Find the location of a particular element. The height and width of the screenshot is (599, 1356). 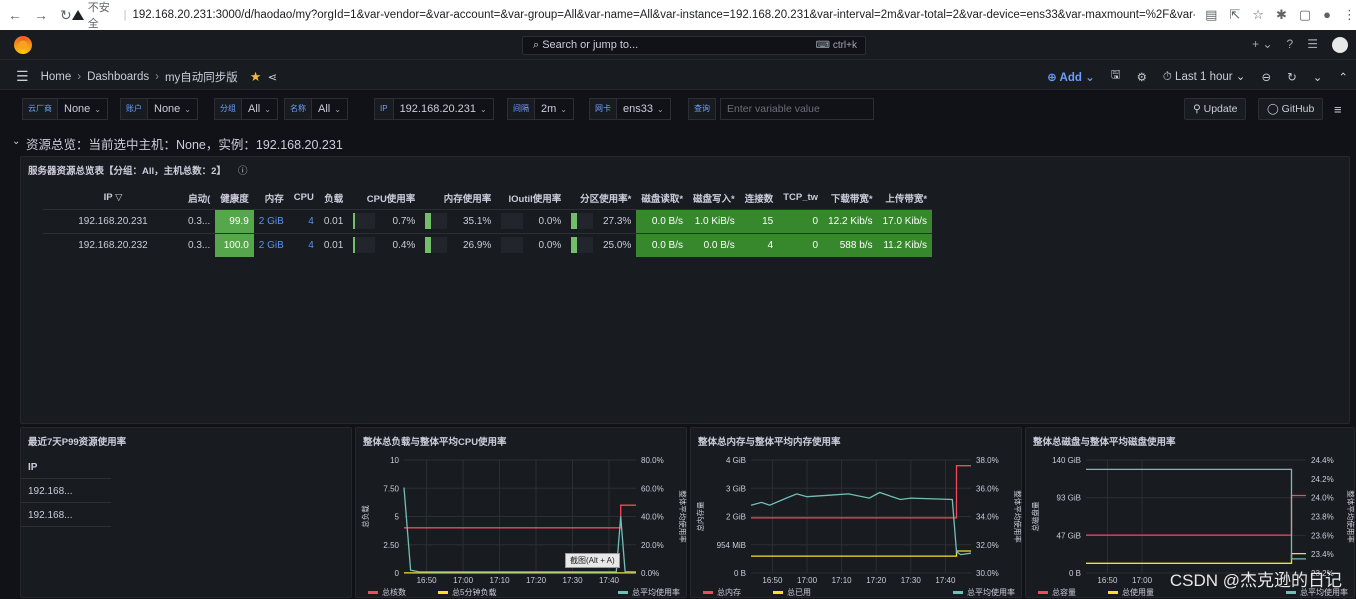

x-tick-label: 17:00 is located at coordinates (463, 580).